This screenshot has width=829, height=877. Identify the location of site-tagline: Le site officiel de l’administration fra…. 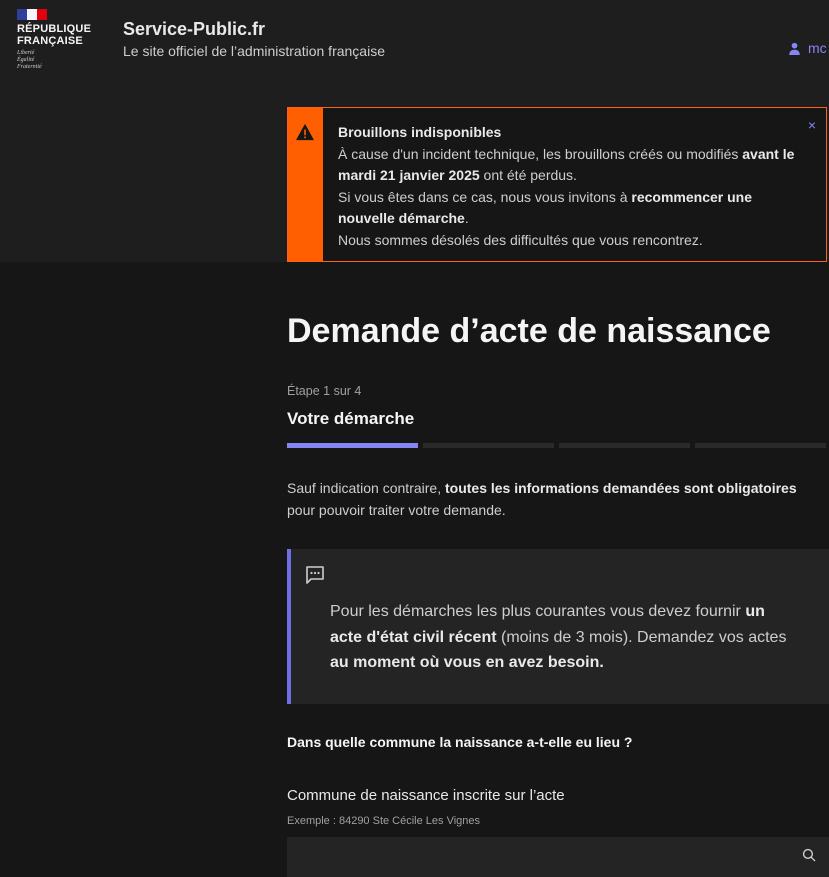
(254, 51).